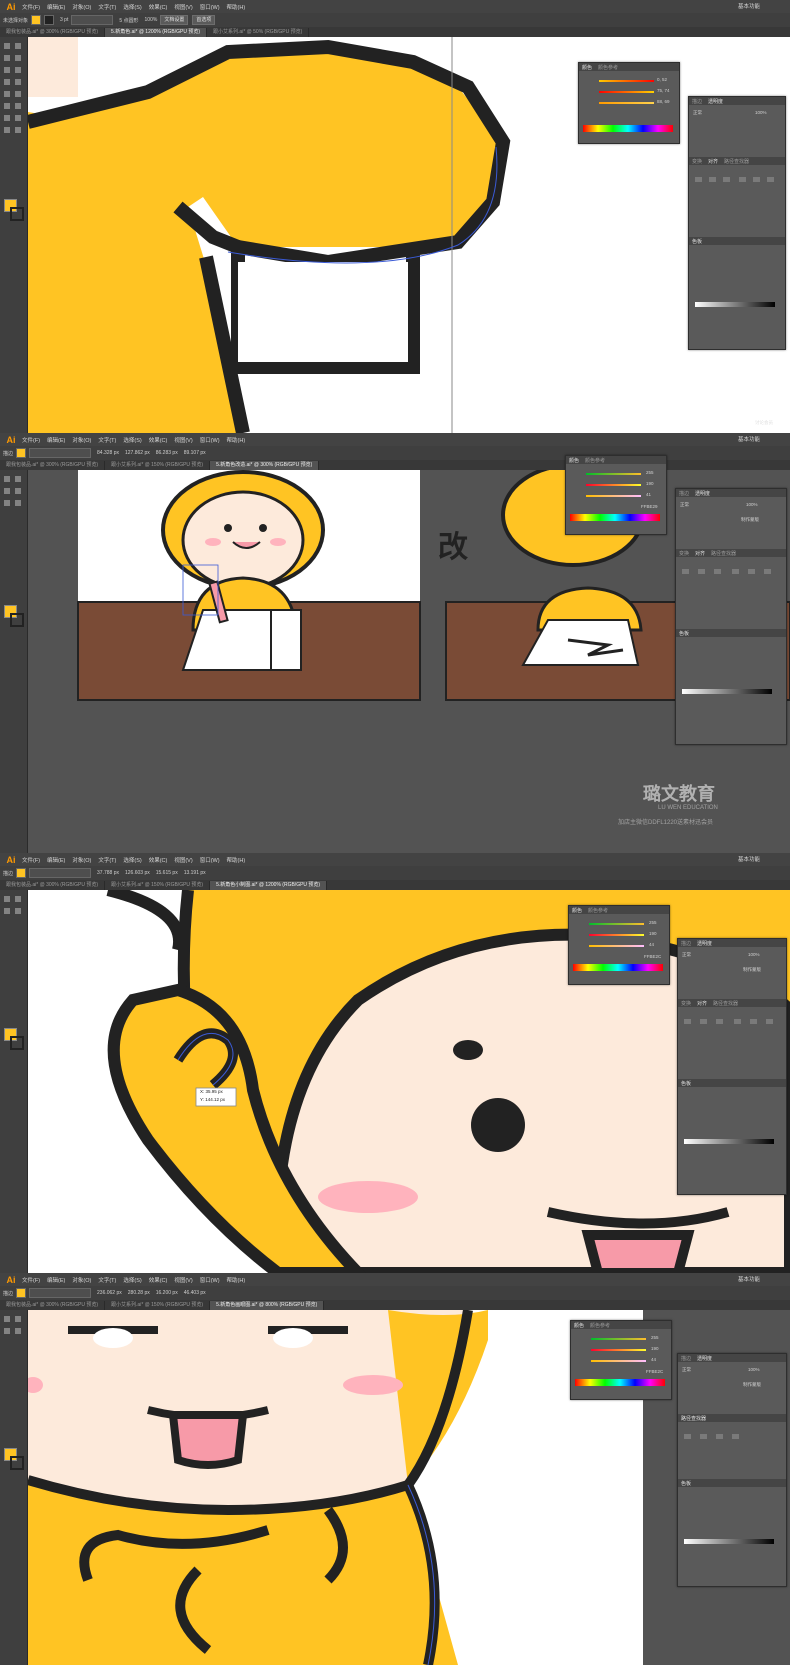 This screenshot has width=790, height=1665. Describe the element at coordinates (613, 485) in the screenshot. I see `green-slider` at that location.